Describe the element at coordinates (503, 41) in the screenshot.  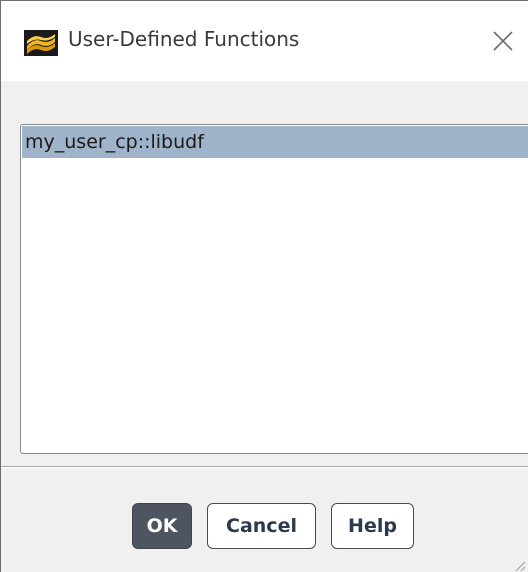
I see `close-icon` at that location.